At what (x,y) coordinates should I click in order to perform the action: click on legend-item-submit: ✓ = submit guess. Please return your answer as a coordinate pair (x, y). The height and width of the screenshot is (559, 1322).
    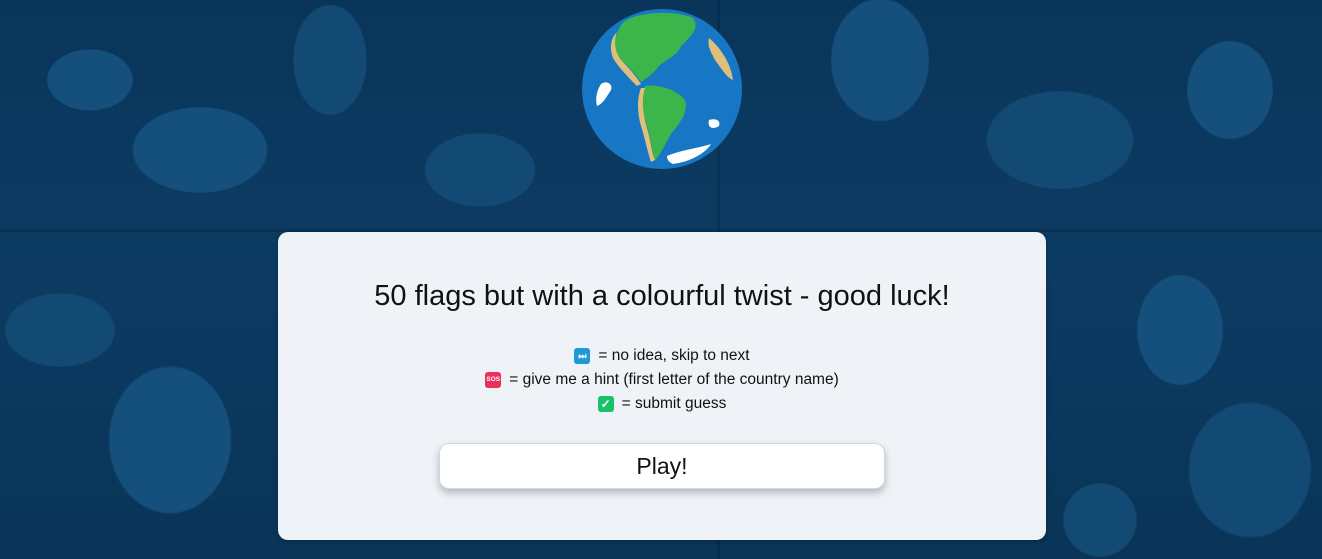
    Looking at the image, I should click on (662, 404).